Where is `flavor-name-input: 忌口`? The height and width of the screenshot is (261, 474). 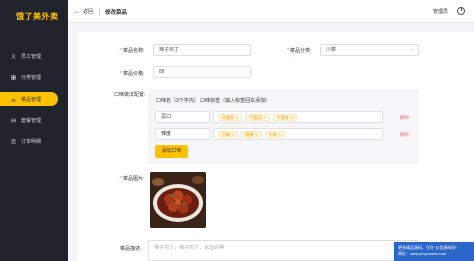 flavor-name-input: 忌口 is located at coordinates (182, 117).